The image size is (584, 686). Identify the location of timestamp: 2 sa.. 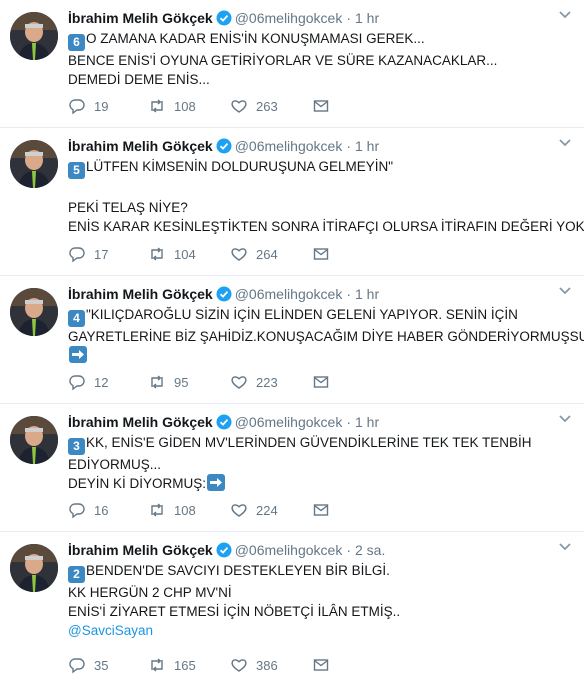
(370, 550).